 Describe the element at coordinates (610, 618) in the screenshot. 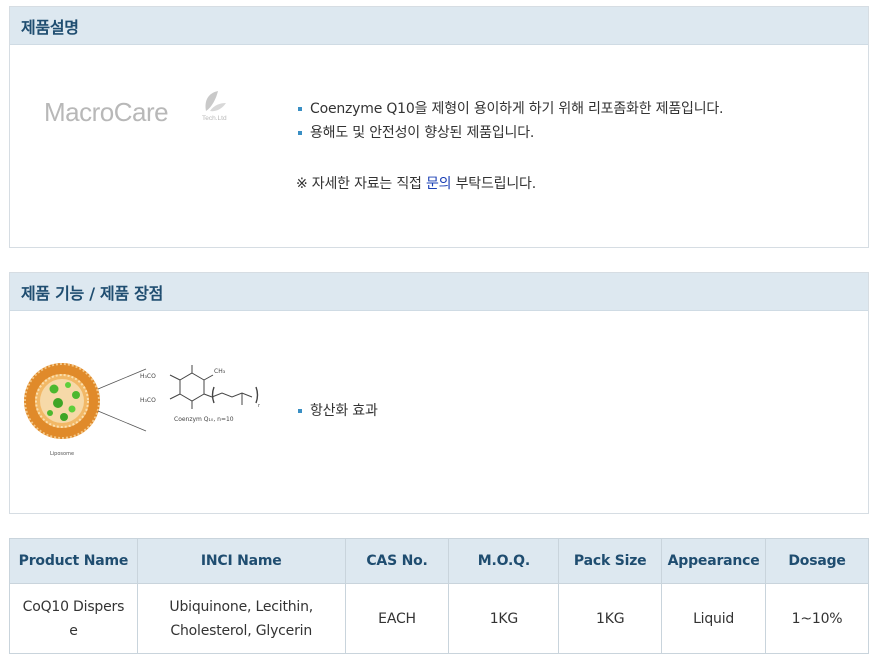

I see `cell-pack-size: 1KG` at that location.